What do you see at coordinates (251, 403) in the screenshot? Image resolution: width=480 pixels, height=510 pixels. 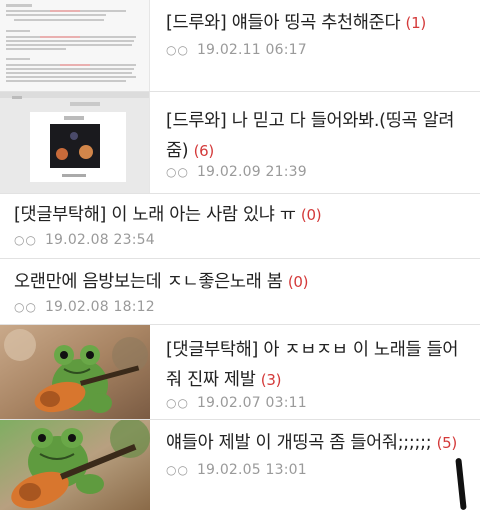 I see `post-date: 19.02.07 03:11` at bounding box center [251, 403].